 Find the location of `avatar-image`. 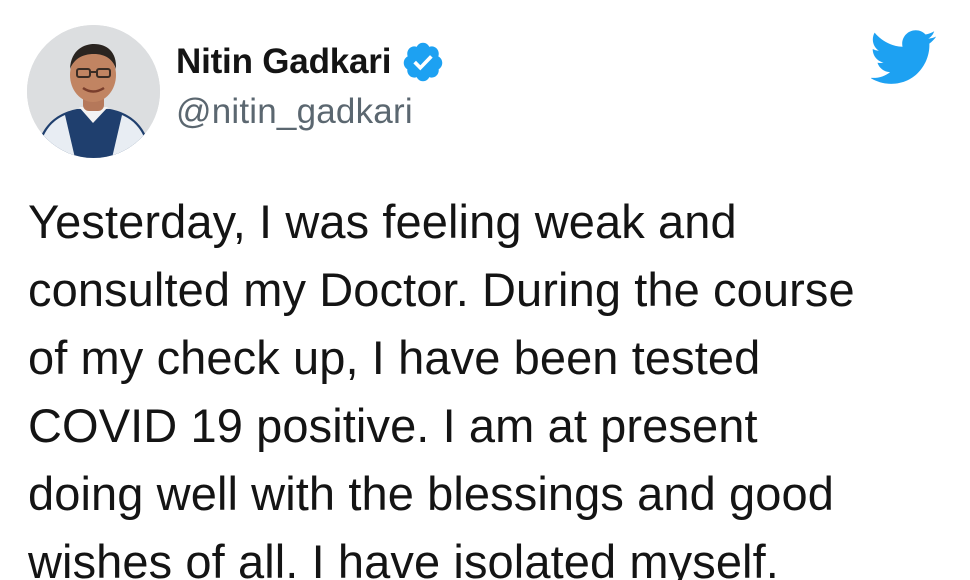

avatar-image is located at coordinates (93, 91).